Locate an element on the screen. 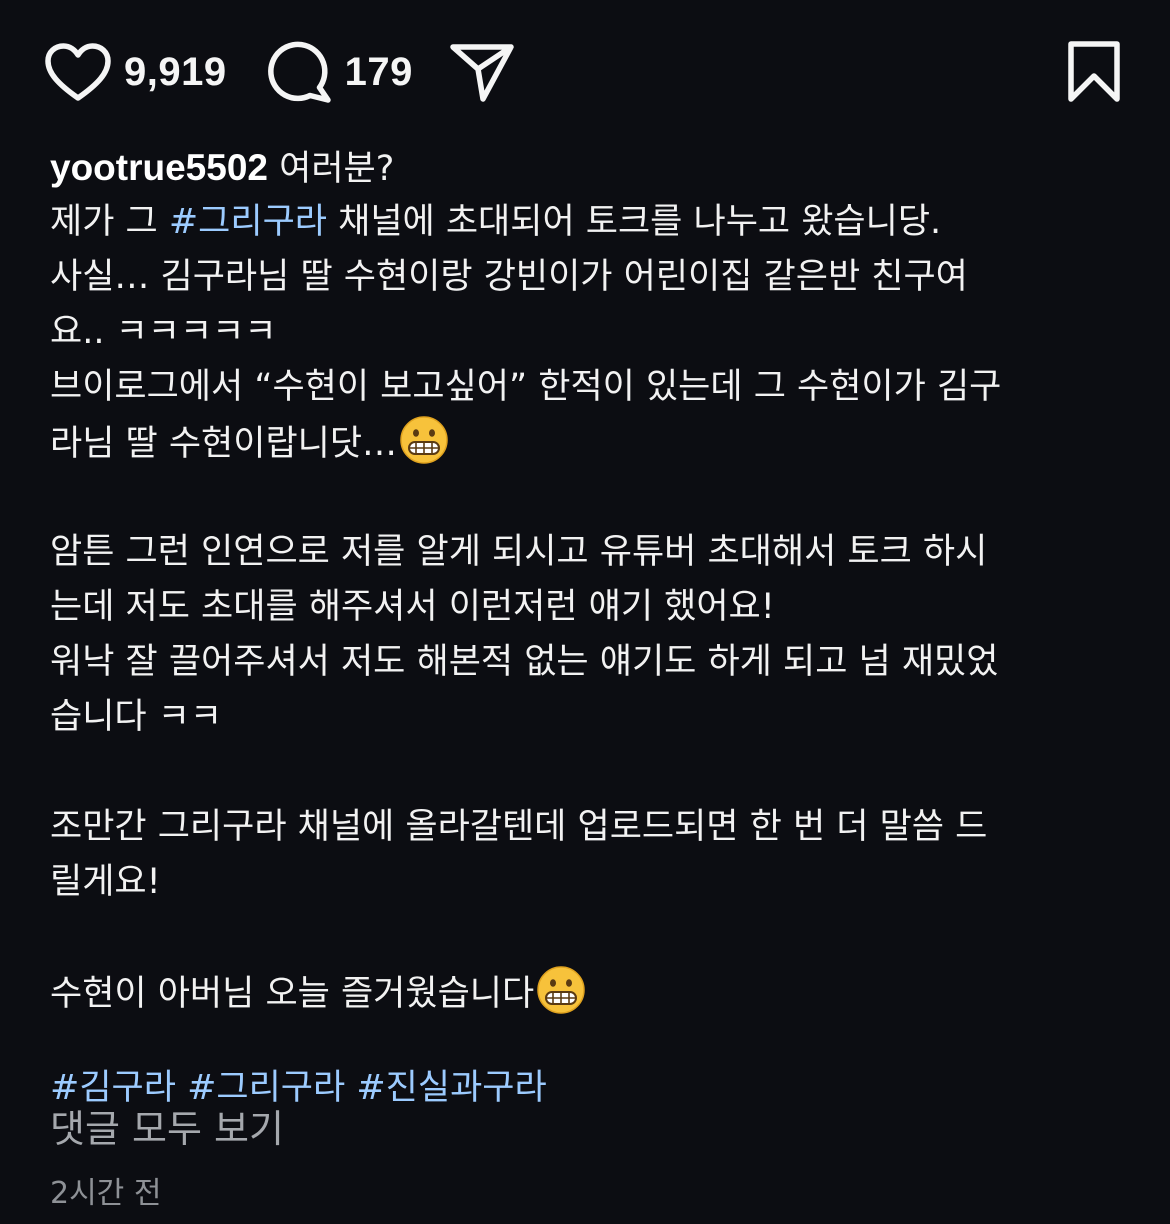 The width and height of the screenshot is (1170, 1224). hashtag-link: #진실과구라 is located at coordinates (451, 1088).